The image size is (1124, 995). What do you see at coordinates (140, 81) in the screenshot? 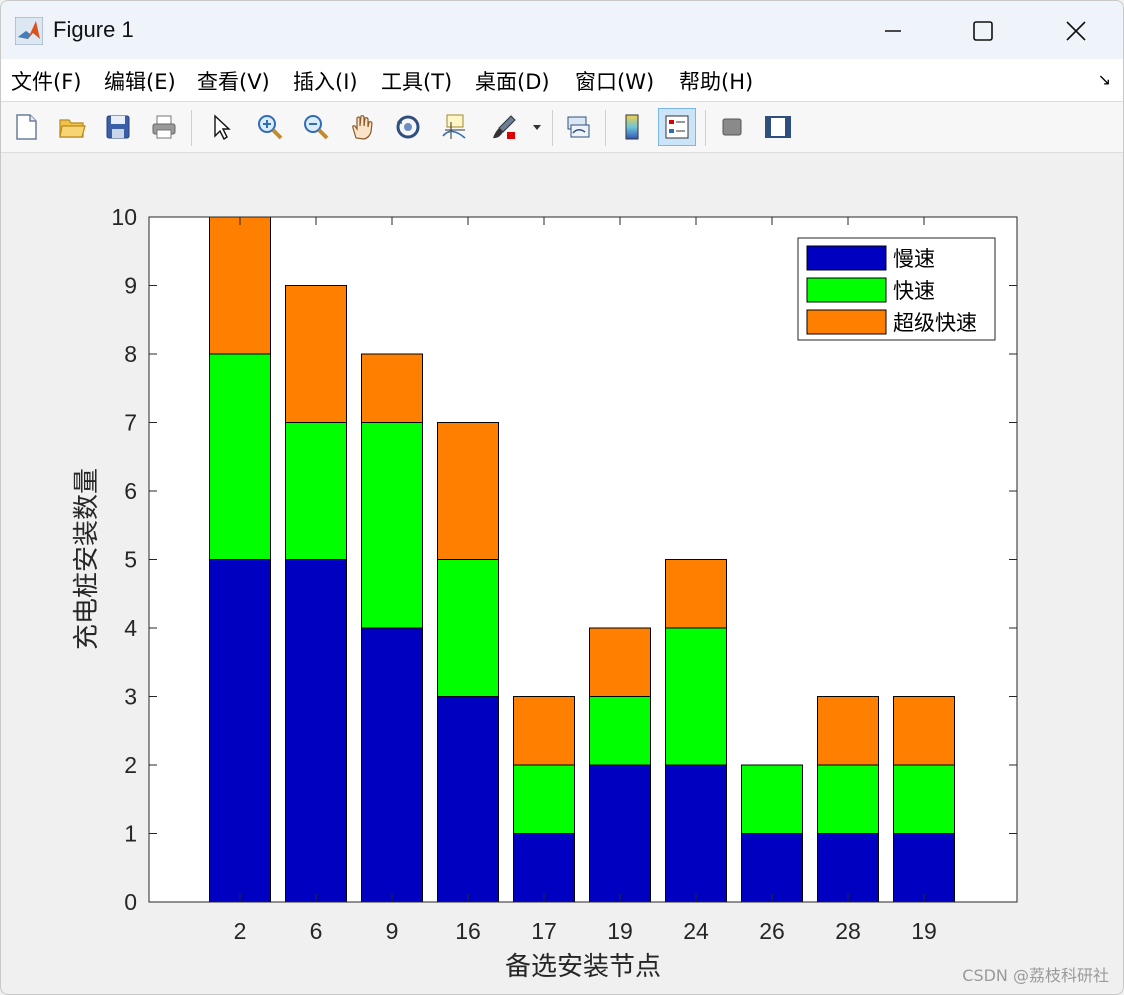
I see `menu-edit: 编辑(E)` at bounding box center [140, 81].